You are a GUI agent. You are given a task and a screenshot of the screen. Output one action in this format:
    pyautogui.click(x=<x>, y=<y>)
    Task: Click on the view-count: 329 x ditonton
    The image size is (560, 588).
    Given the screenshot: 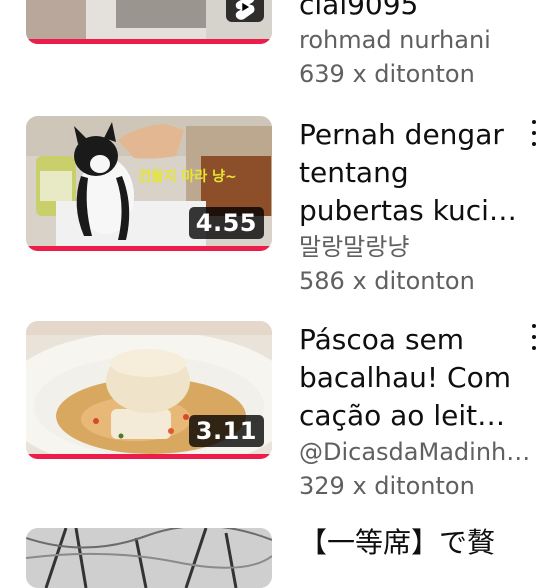 What is the action you would take?
    pyautogui.click(x=387, y=486)
    